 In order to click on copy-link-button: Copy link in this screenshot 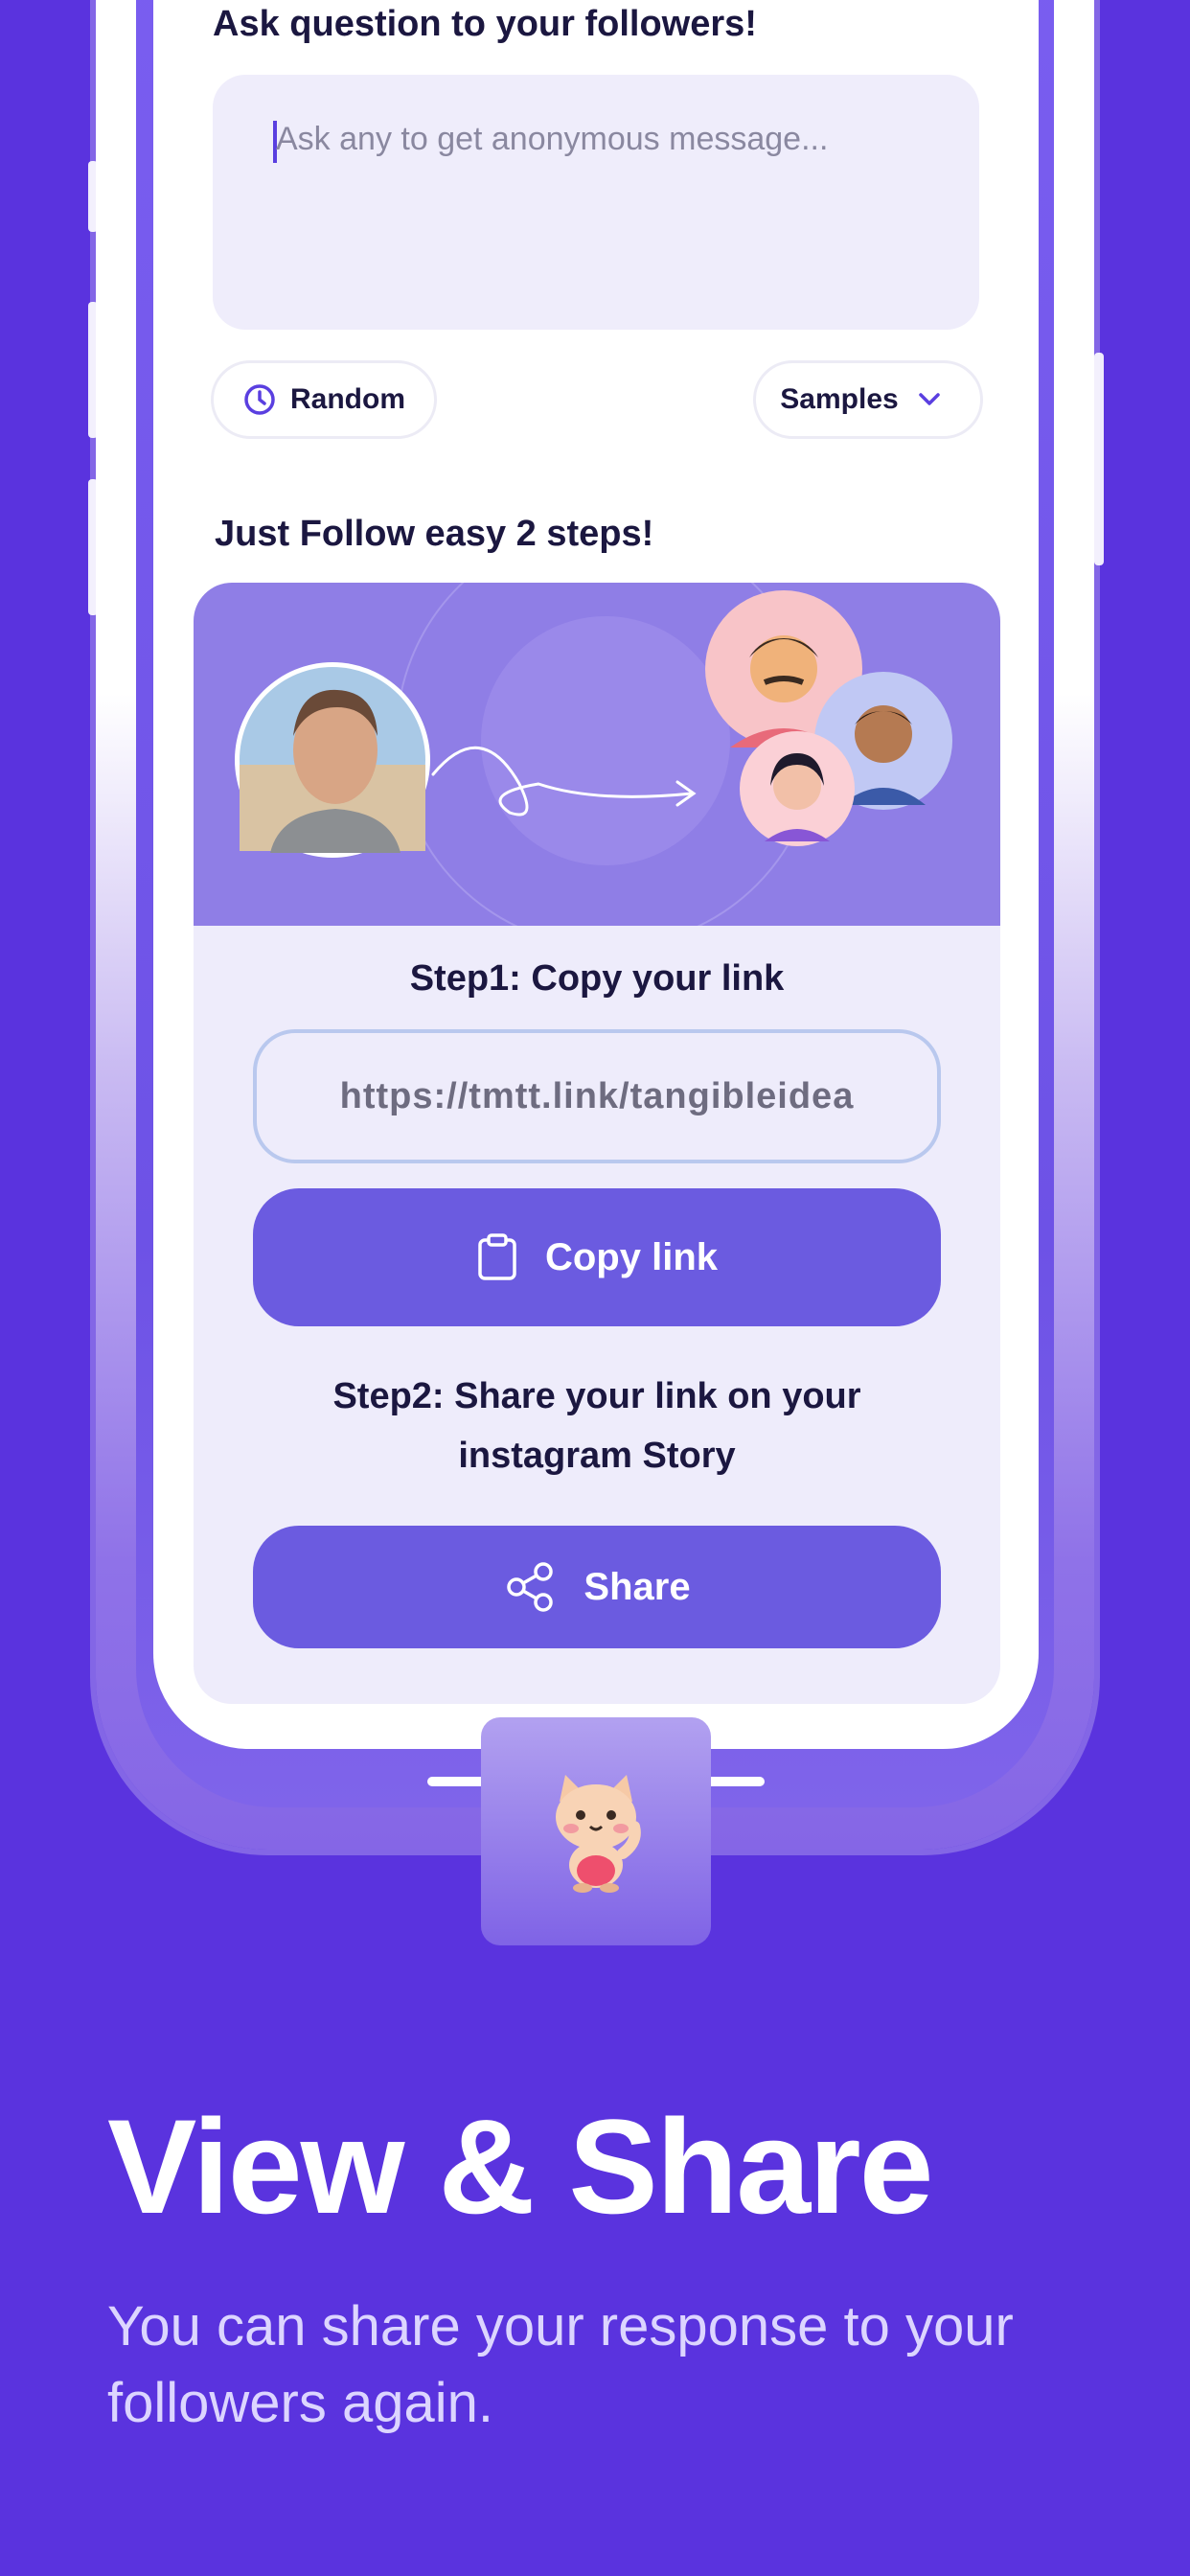, I will do `click(597, 1257)`.